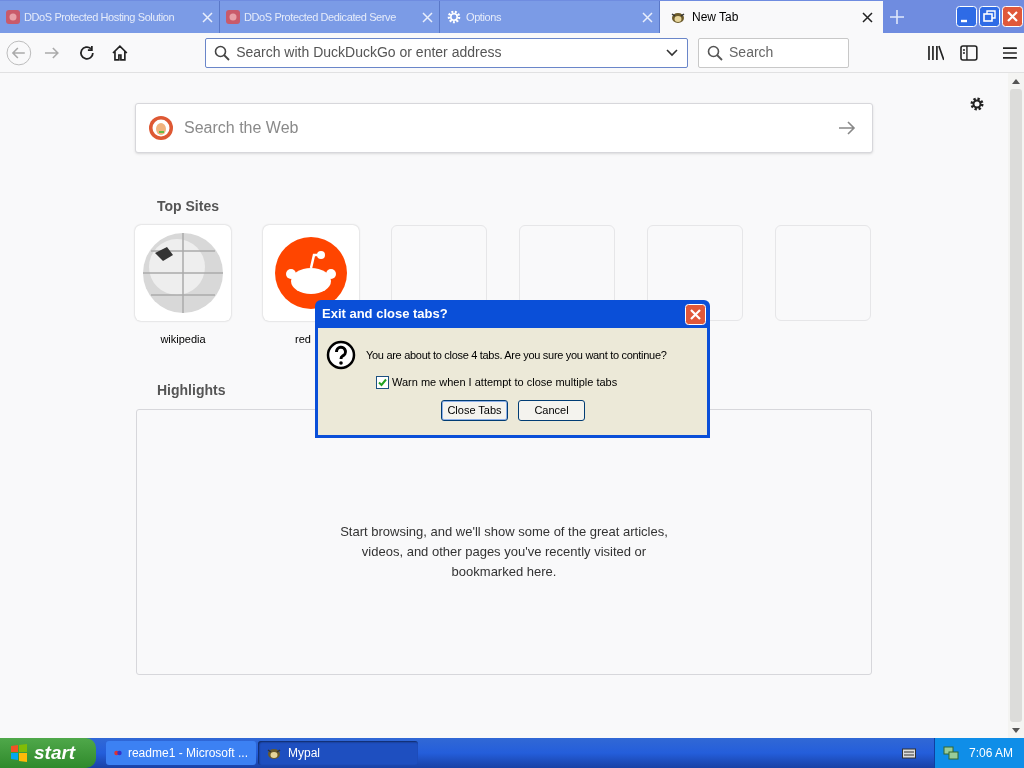 The image size is (1024, 768). I want to click on dialog-button: Close Tabs, so click(474, 410).